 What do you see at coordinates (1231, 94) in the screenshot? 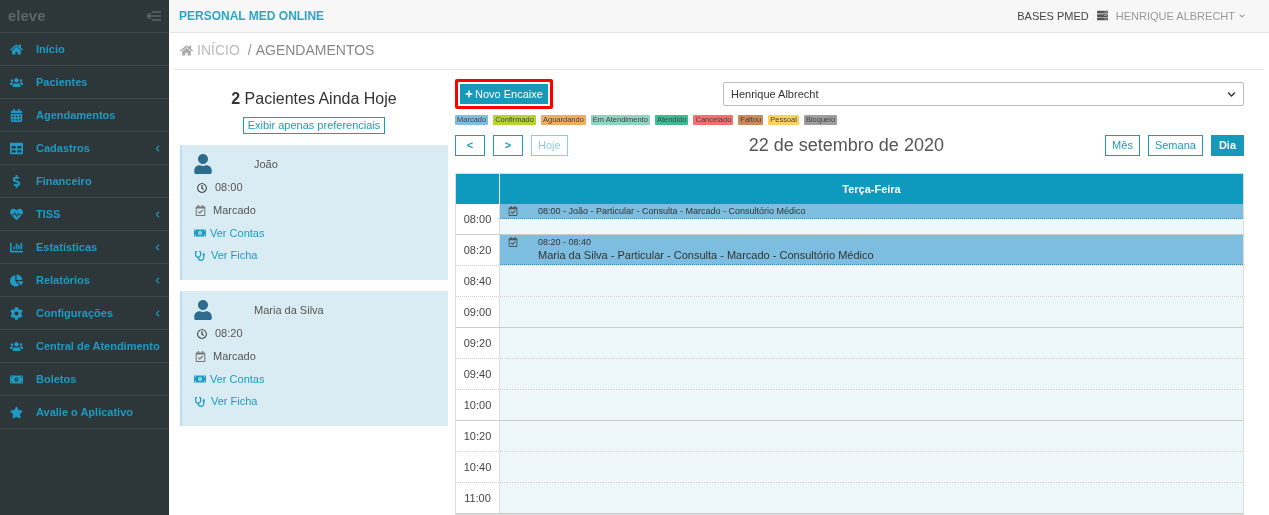
I see `chevron-icon` at bounding box center [1231, 94].